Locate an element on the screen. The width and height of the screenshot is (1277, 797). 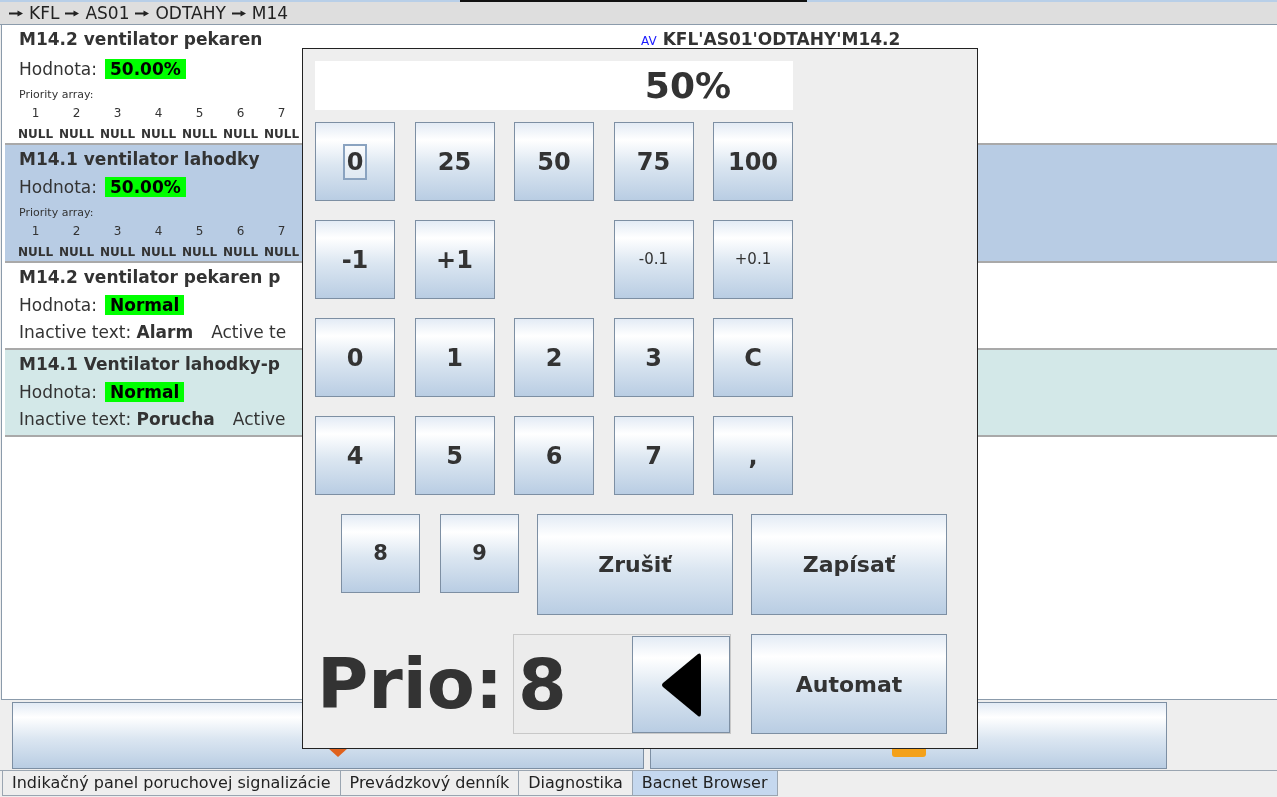
object-title: M14.1 Ventilator lahodky-p is located at coordinates (149, 364).